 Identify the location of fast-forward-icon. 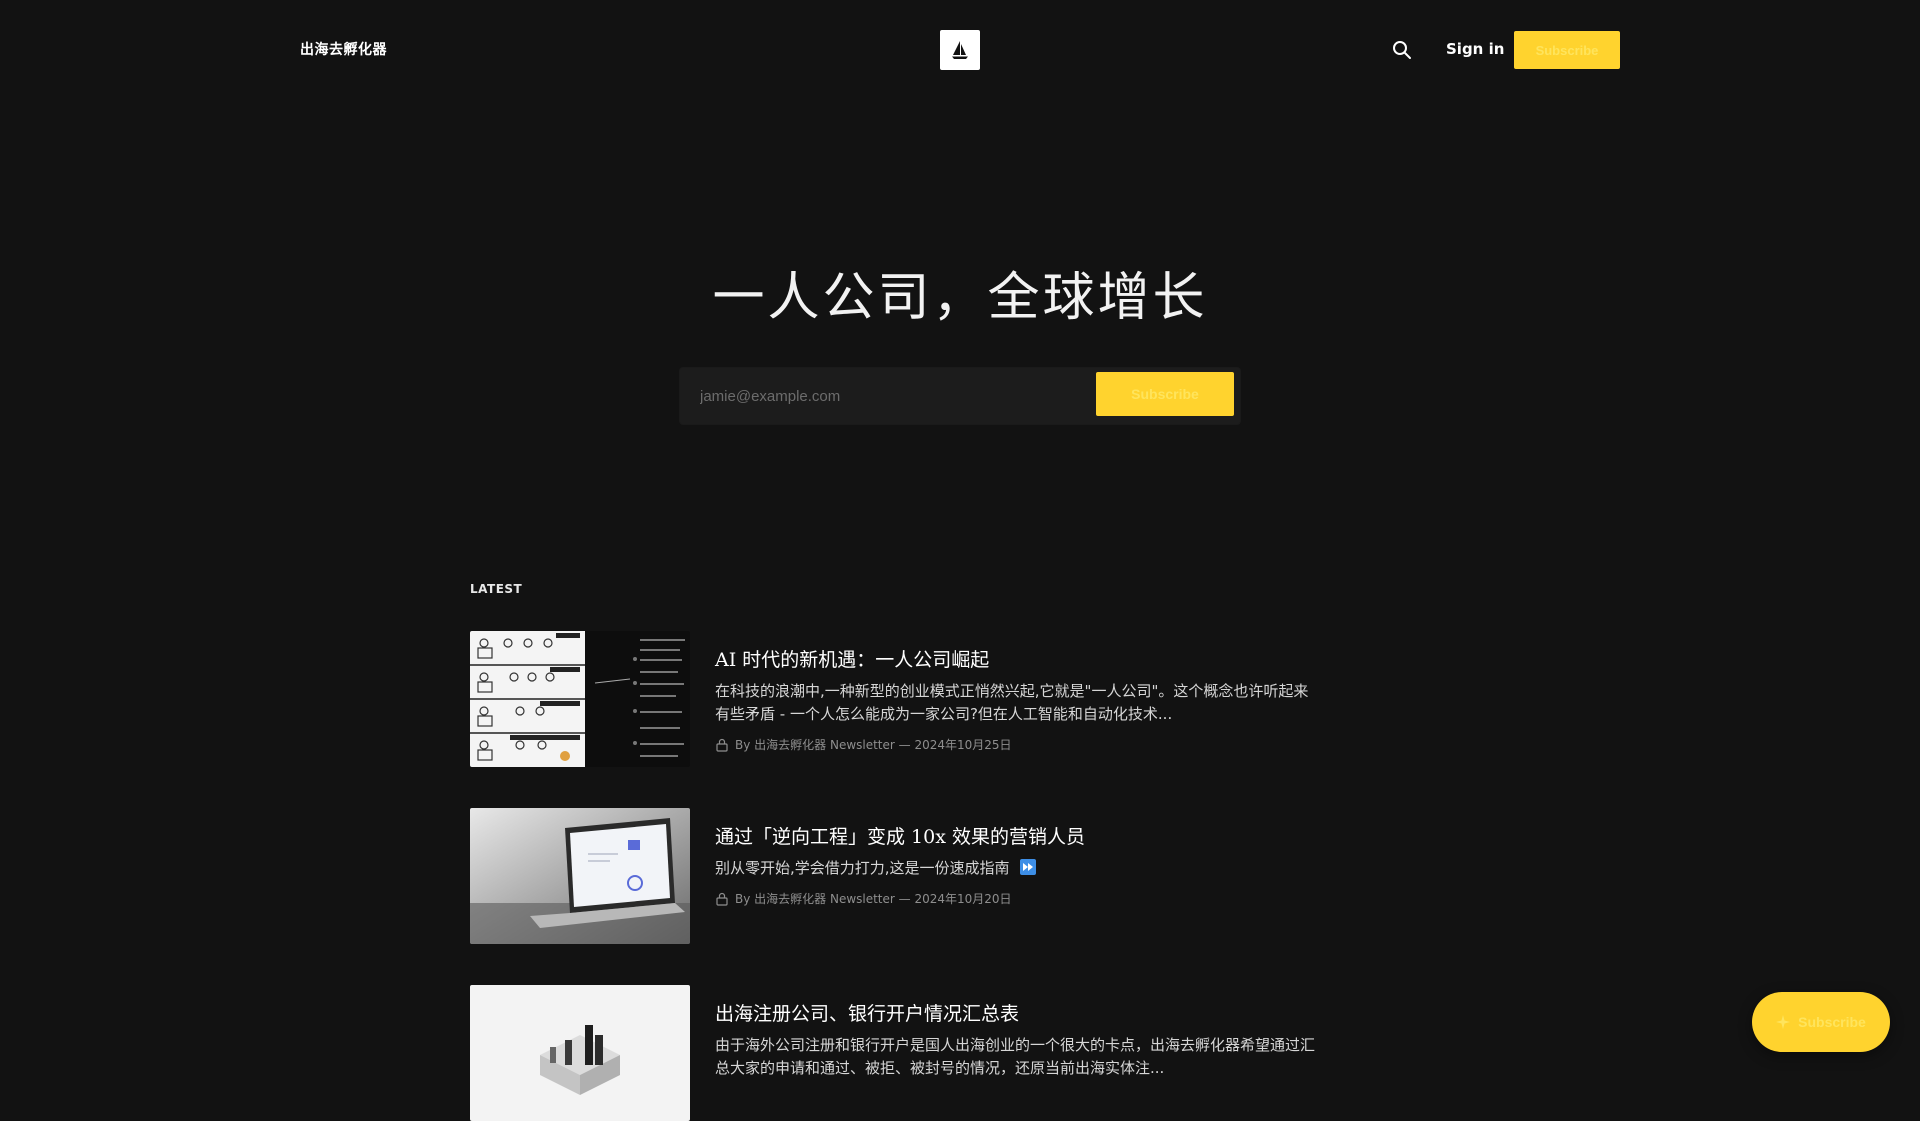
(1028, 867).